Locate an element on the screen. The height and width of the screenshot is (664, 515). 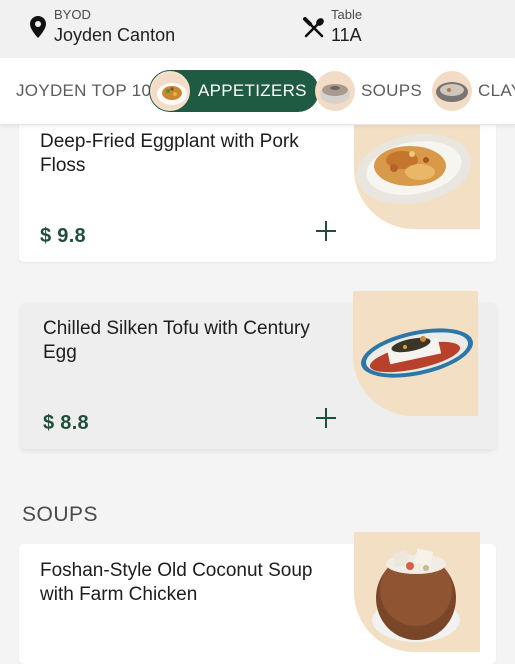
table-info: Table 11A is located at coordinates (346, 27).